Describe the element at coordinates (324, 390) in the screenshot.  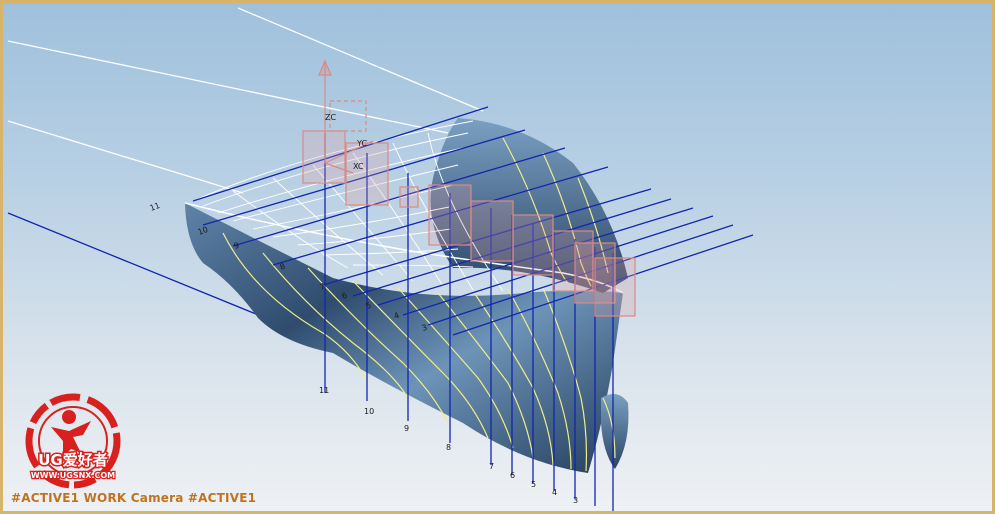
I see `station-label: 11` at that location.